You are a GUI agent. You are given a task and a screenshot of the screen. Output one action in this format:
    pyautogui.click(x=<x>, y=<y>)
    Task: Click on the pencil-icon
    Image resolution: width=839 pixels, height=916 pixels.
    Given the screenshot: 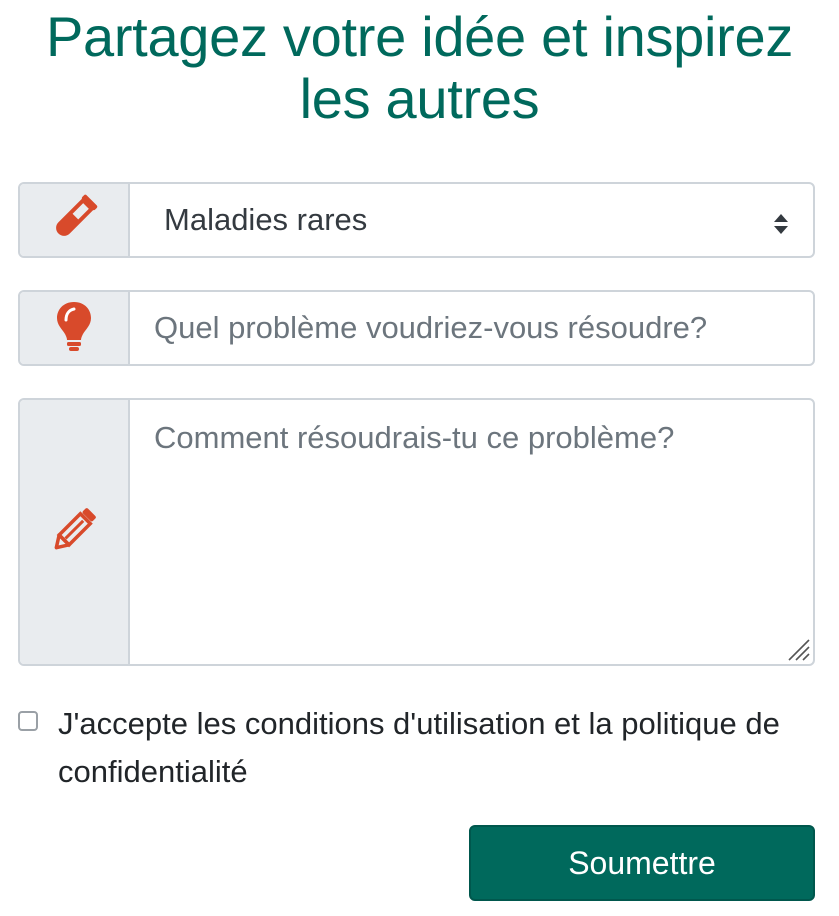 What is the action you would take?
    pyautogui.click(x=74, y=532)
    